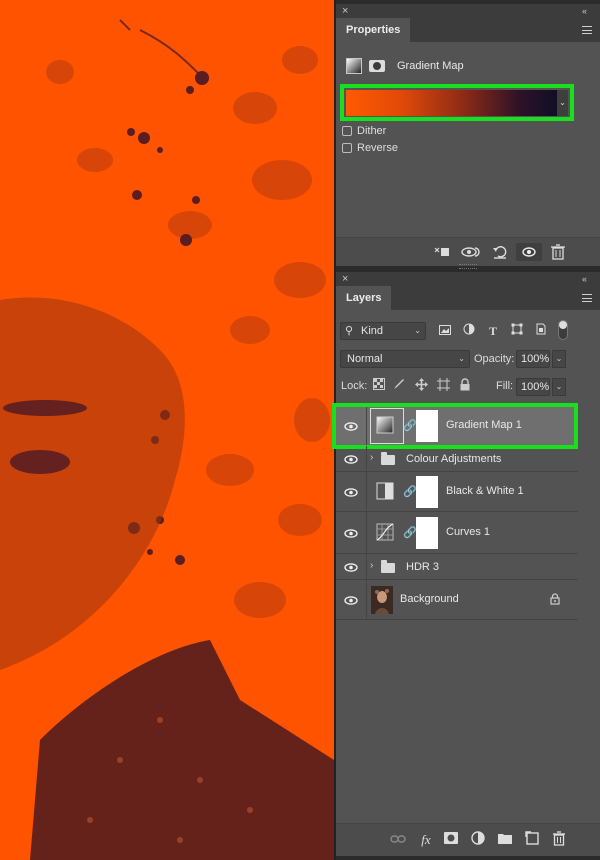 The height and width of the screenshot is (860, 600). What do you see at coordinates (453, 459) in the screenshot?
I see `layer-name: Colour Adjustments` at bounding box center [453, 459].